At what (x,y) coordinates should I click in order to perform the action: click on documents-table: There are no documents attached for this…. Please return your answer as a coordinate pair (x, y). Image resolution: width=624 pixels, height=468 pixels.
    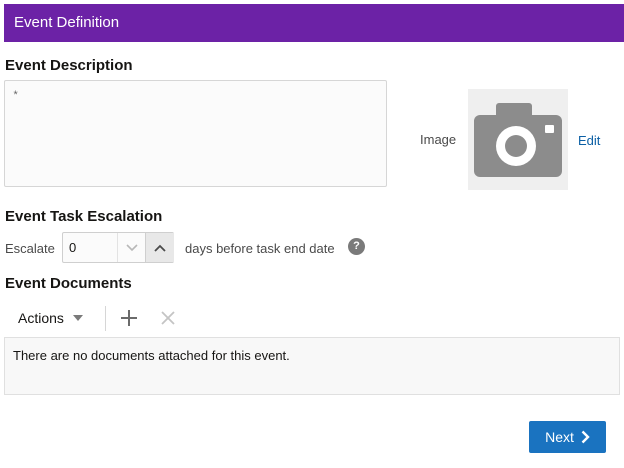
    Looking at the image, I should click on (312, 366).